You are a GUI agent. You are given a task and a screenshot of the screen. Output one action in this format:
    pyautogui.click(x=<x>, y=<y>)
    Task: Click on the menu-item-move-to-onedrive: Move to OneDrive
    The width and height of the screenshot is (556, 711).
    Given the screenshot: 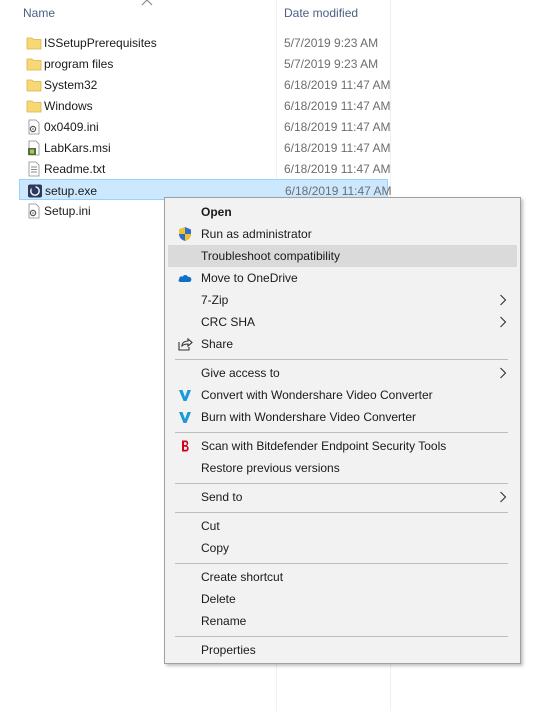 What is the action you would take?
    pyautogui.click(x=342, y=278)
    